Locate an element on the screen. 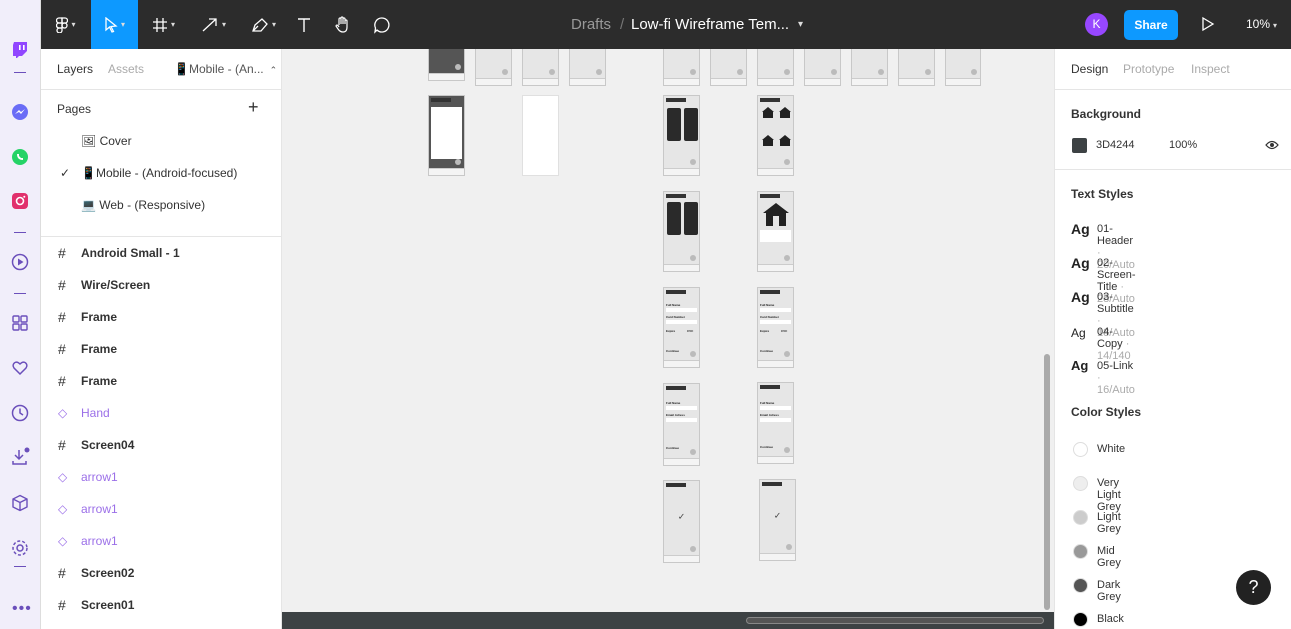 The width and height of the screenshot is (1291, 629). background-opacity-input: 100% is located at coordinates (1183, 145).